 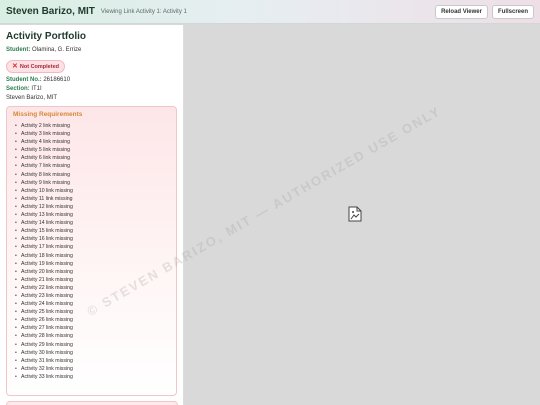 What do you see at coordinates (57, 80) in the screenshot?
I see `student-number-value: 26186610` at bounding box center [57, 80].